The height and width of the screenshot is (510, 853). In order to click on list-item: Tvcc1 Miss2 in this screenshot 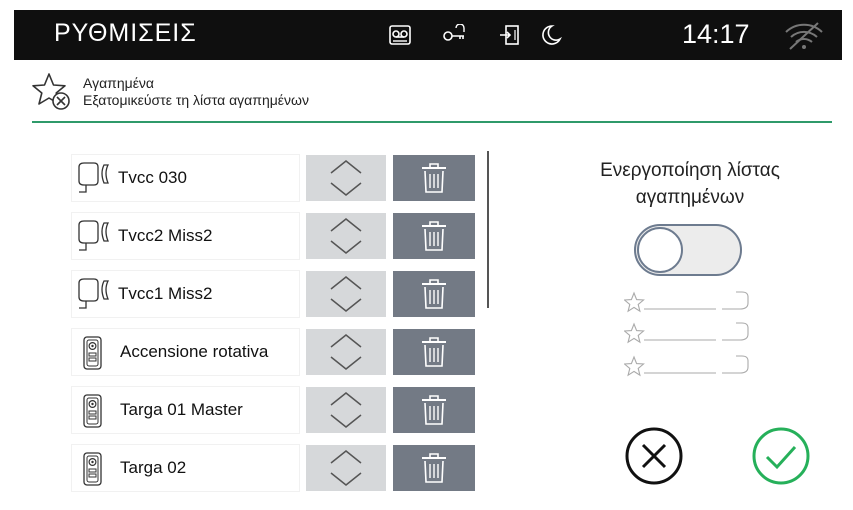, I will do `click(273, 294)`.